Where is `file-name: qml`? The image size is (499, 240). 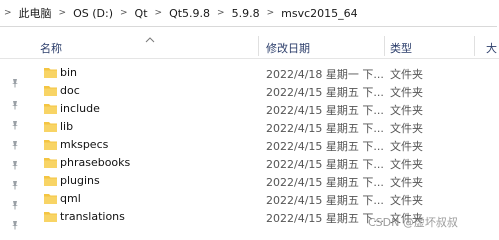 file-name: qml is located at coordinates (70, 198).